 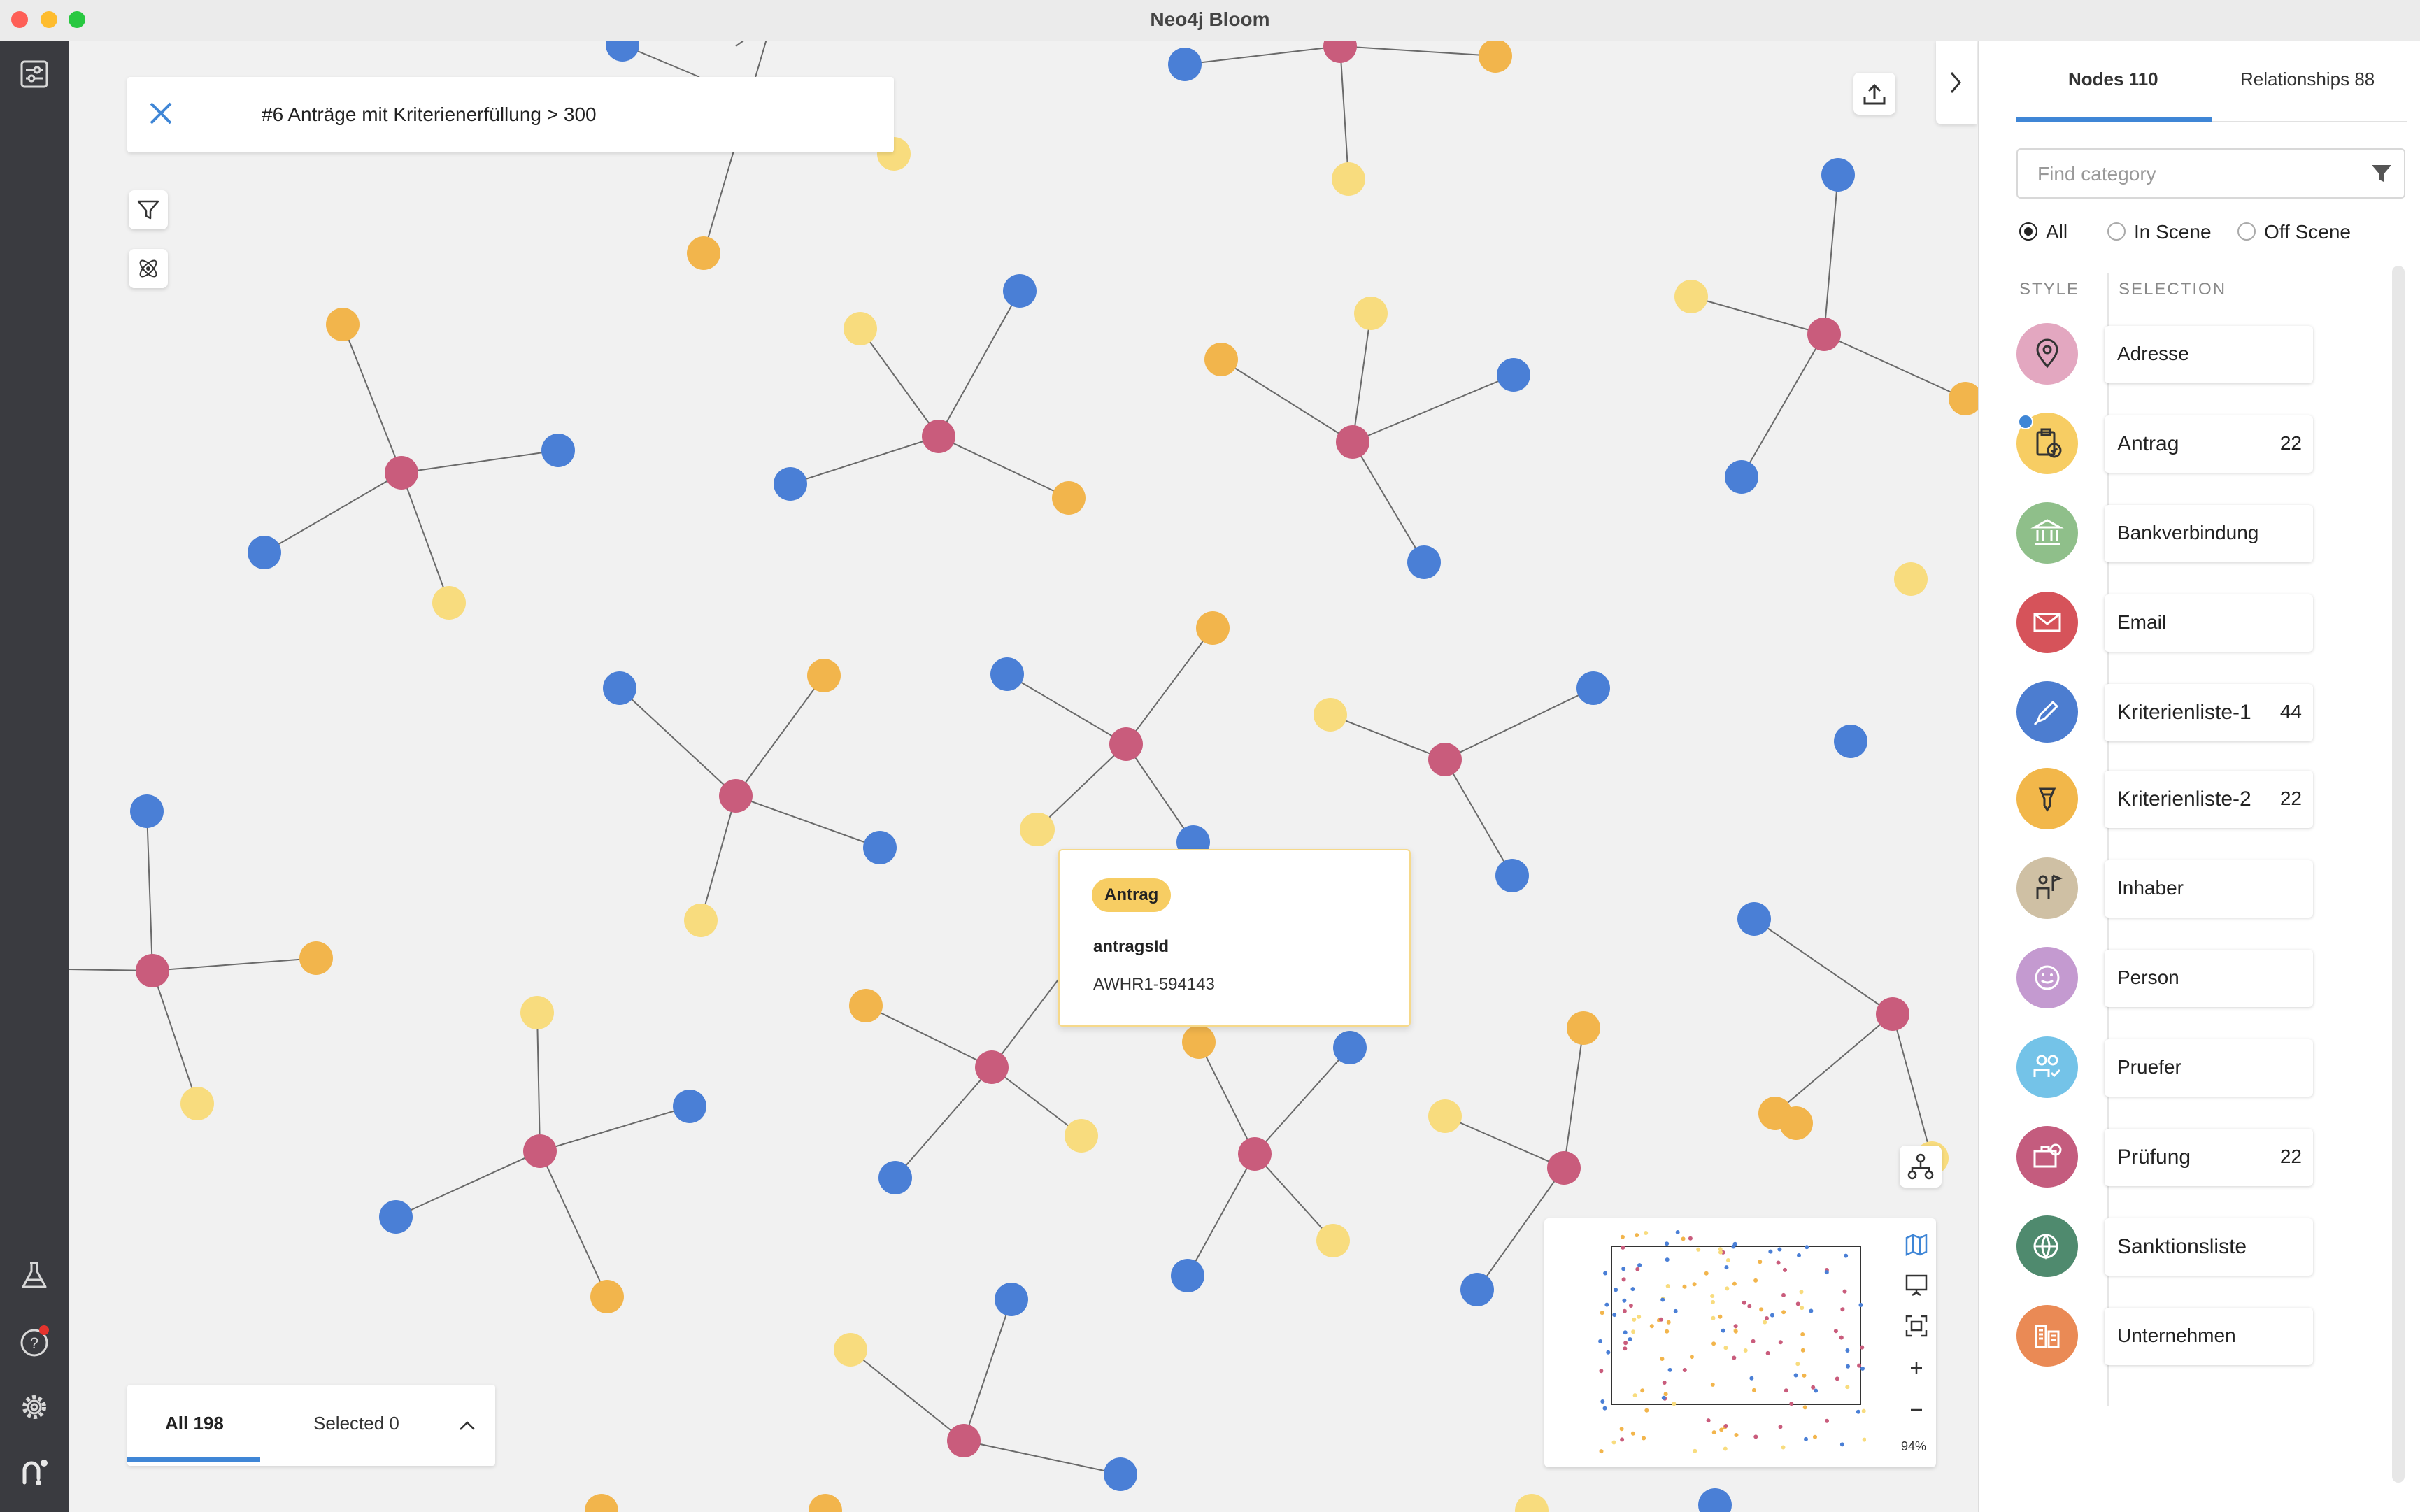 What do you see at coordinates (356, 1423) in the screenshot?
I see `selected-count-tab: Selected 0` at bounding box center [356, 1423].